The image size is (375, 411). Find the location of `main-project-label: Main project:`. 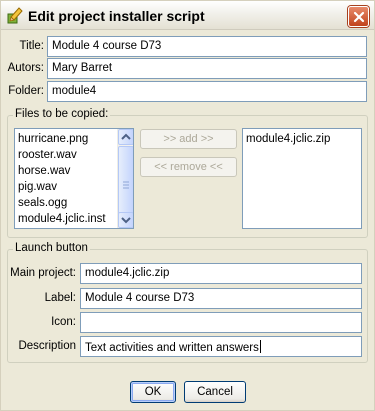

main-project-label: Main project: is located at coordinates (43, 273).